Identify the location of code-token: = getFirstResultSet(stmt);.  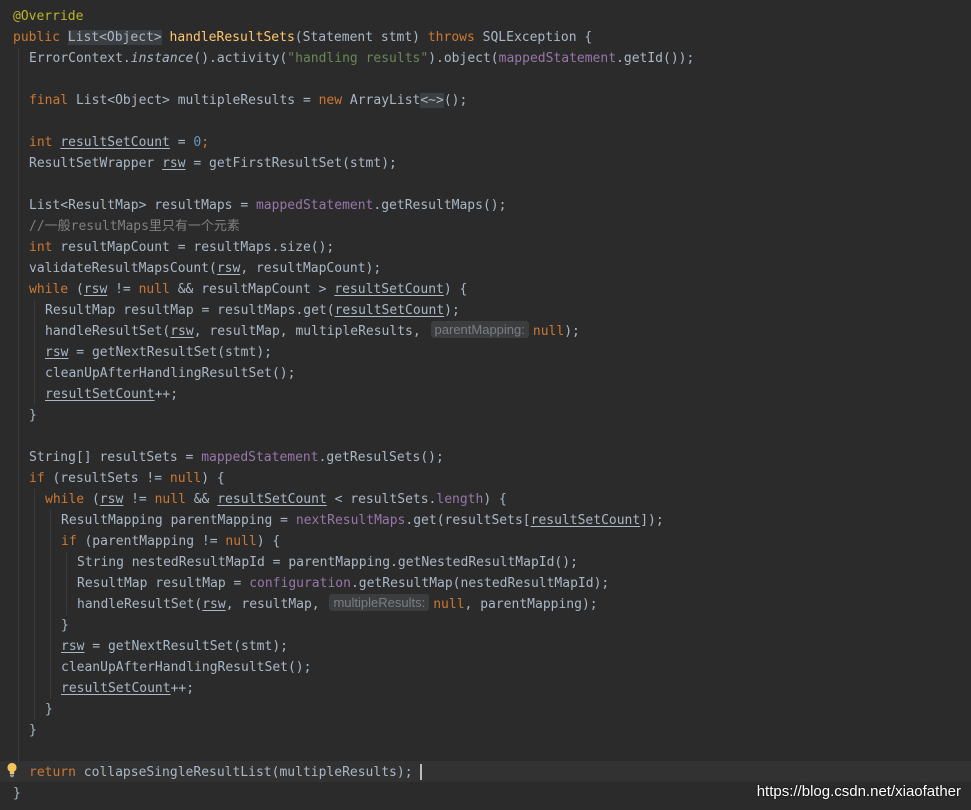
(291, 163).